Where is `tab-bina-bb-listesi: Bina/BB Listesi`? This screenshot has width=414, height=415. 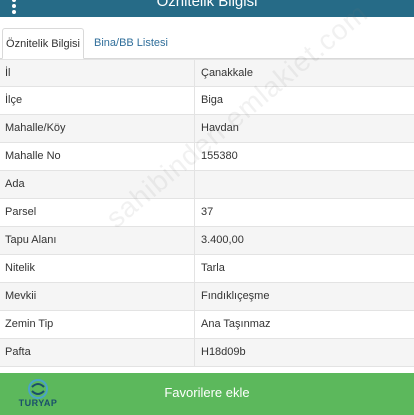
tab-bina-bb-listesi: Bina/BB Listesi is located at coordinates (131, 43).